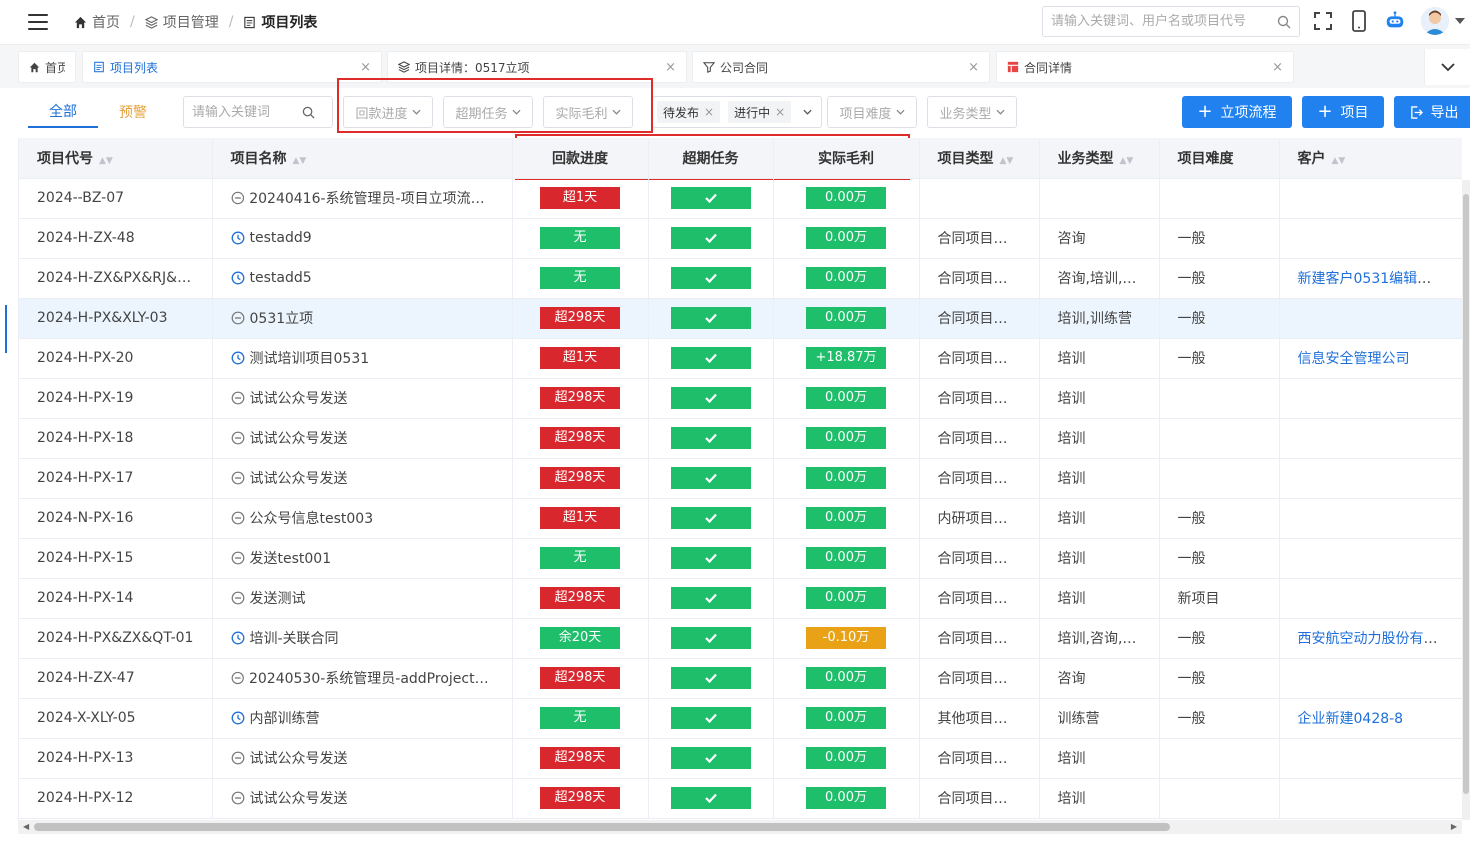  I want to click on table-row: 2024-H-PX-19 试试公众号发送 超298天 0.00万 合同项目… 培训, so click(740, 398).